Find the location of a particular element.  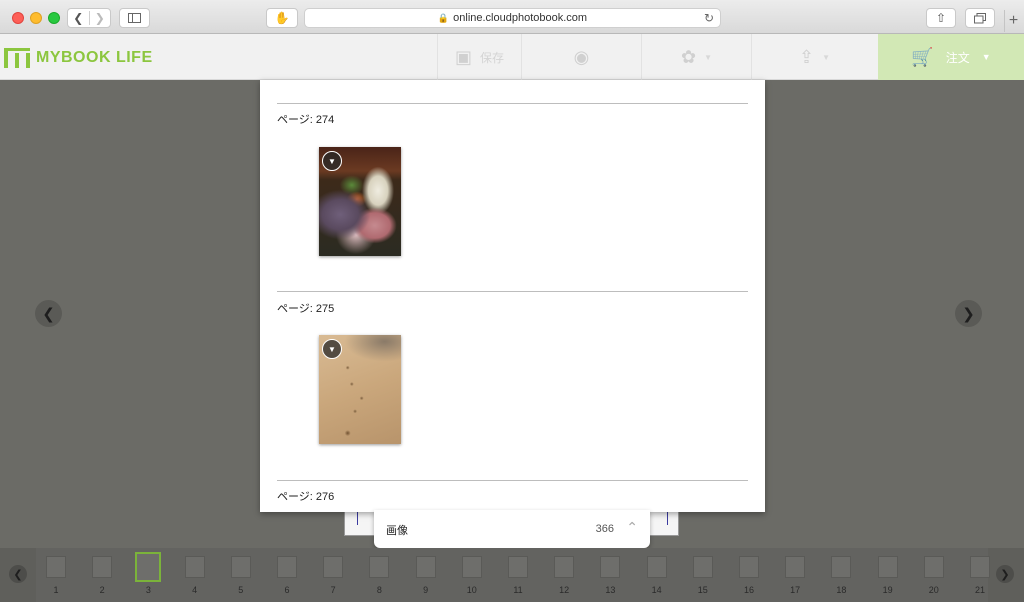

previous-page-button: ❮ is located at coordinates (48, 313).